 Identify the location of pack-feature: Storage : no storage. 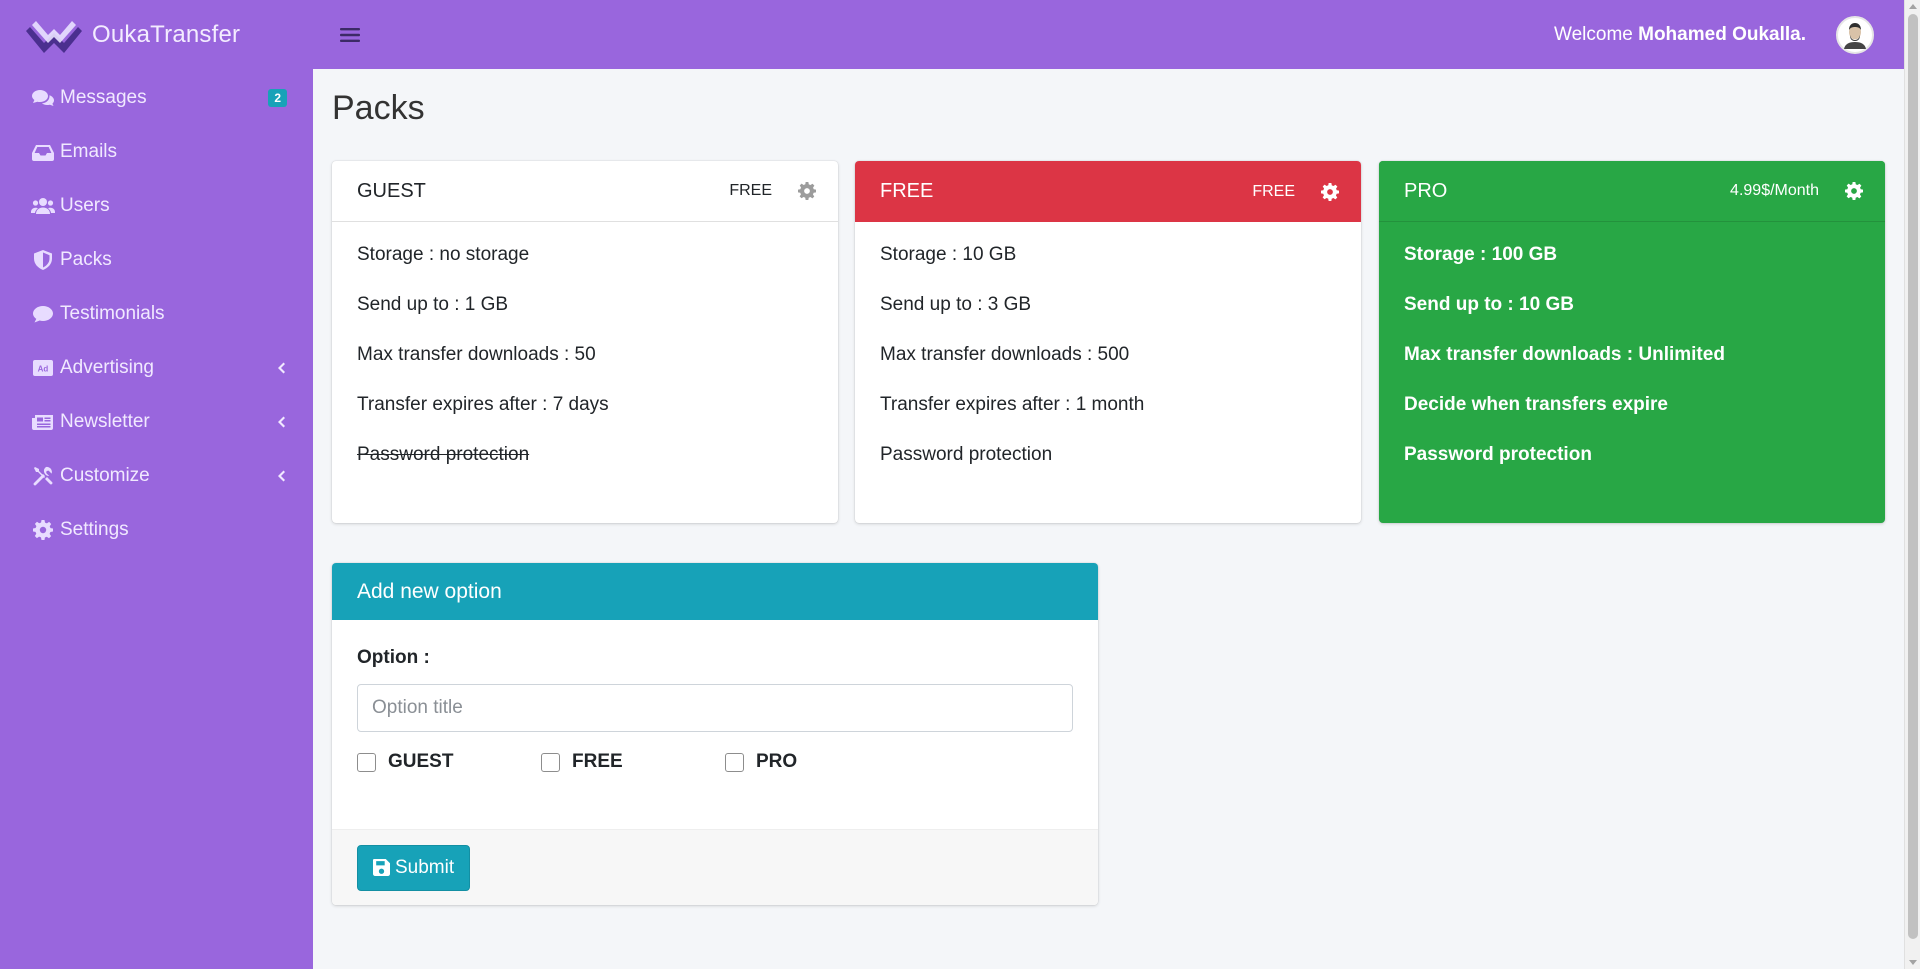
(443, 254).